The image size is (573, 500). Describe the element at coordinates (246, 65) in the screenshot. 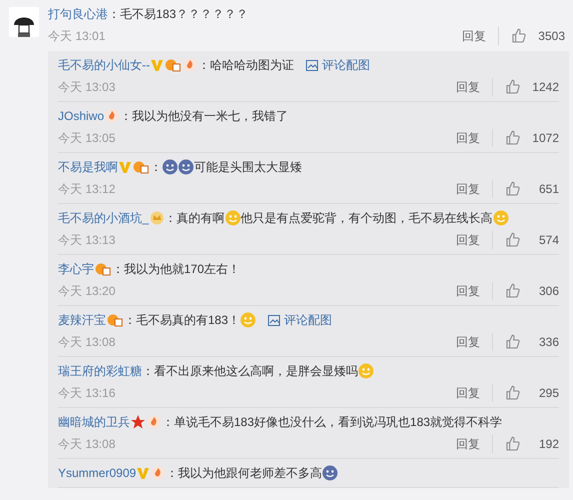

I see `comment-text: ：哈哈哈动图为证` at that location.